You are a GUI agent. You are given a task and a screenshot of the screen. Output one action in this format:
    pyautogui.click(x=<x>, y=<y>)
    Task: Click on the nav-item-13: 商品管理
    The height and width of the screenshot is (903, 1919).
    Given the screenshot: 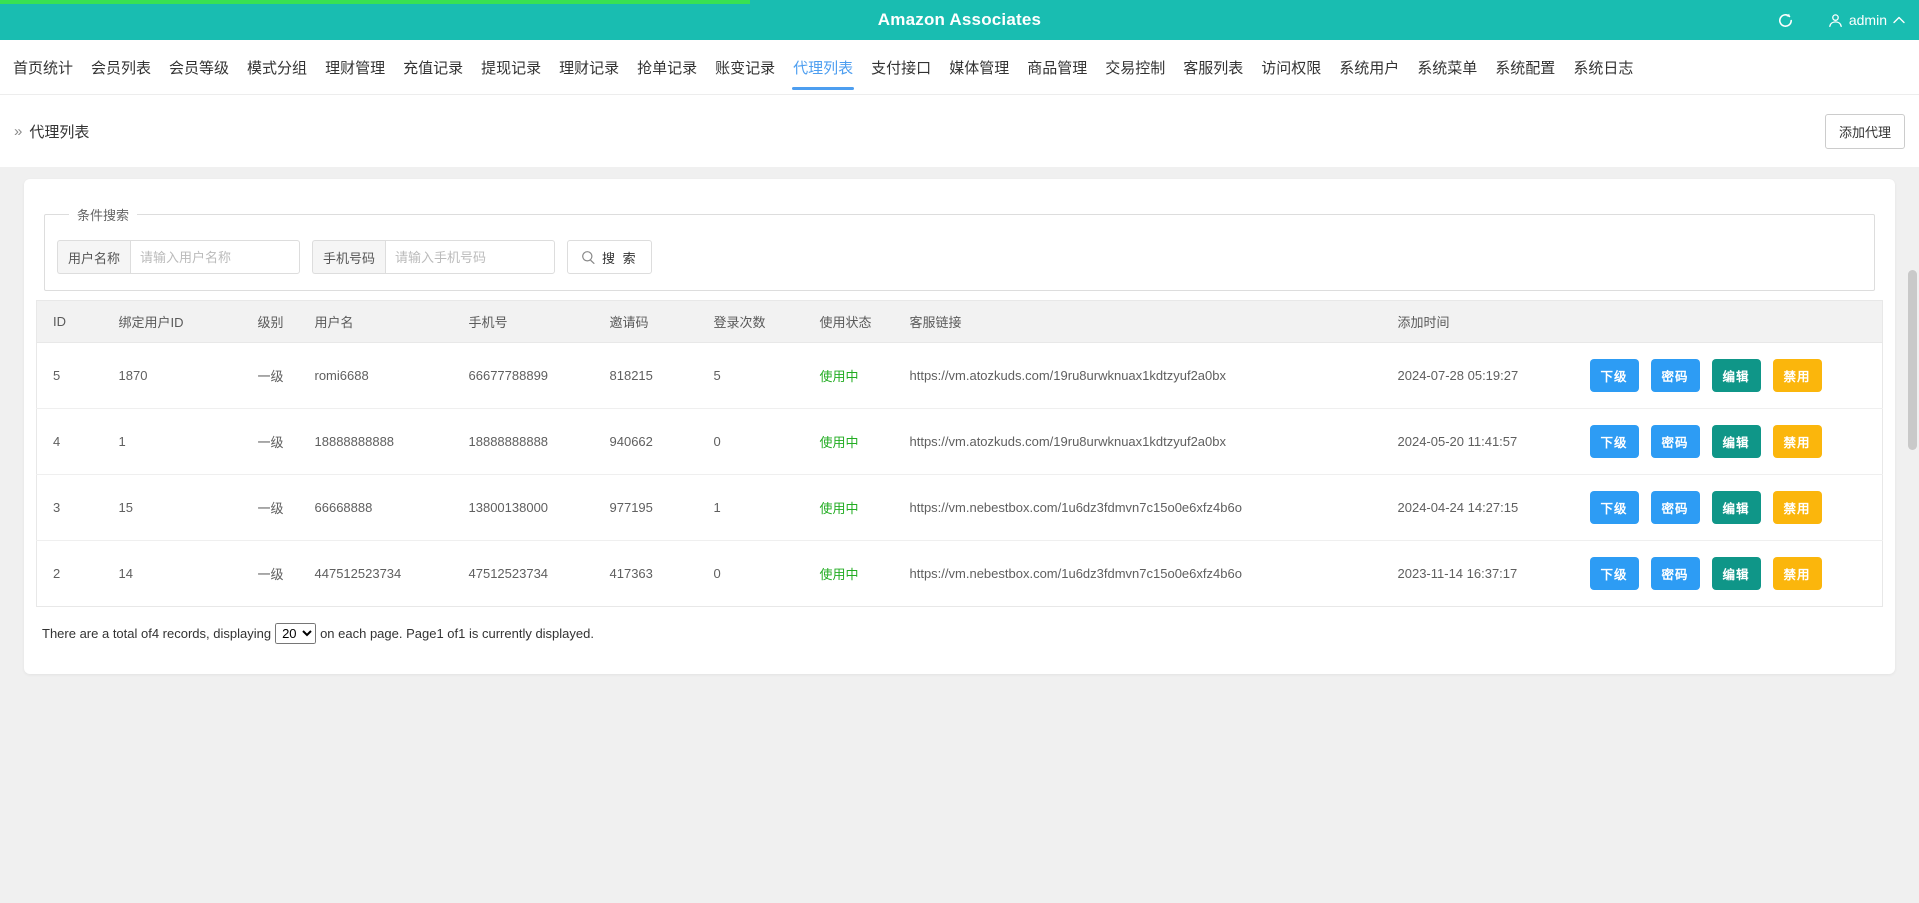 What is the action you would take?
    pyautogui.click(x=1057, y=67)
    